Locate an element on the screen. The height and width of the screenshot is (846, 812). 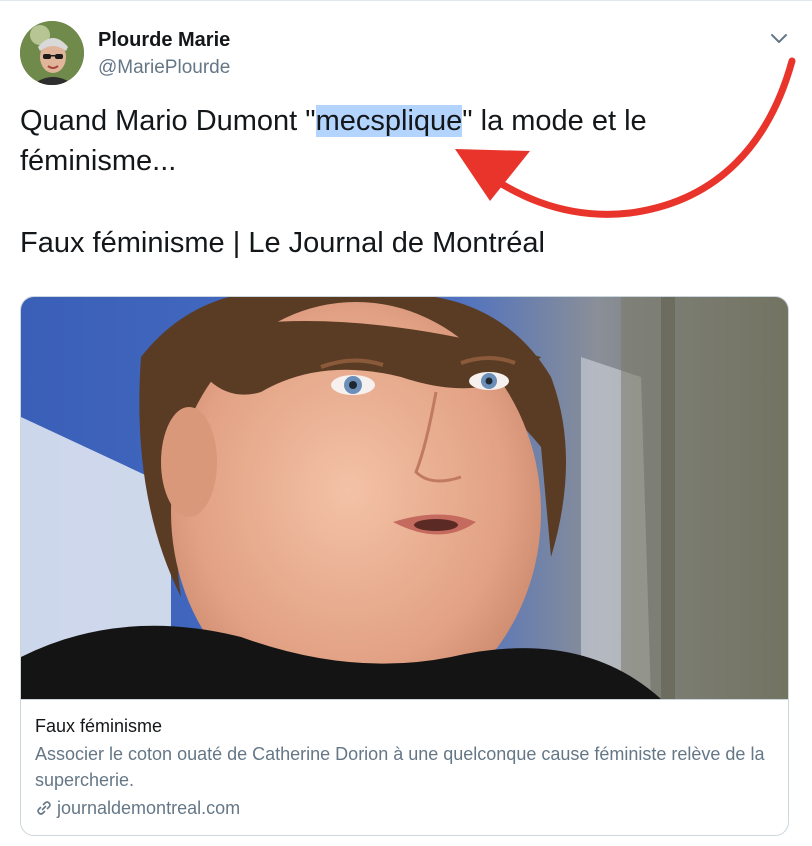
avatar is located at coordinates (52, 53).